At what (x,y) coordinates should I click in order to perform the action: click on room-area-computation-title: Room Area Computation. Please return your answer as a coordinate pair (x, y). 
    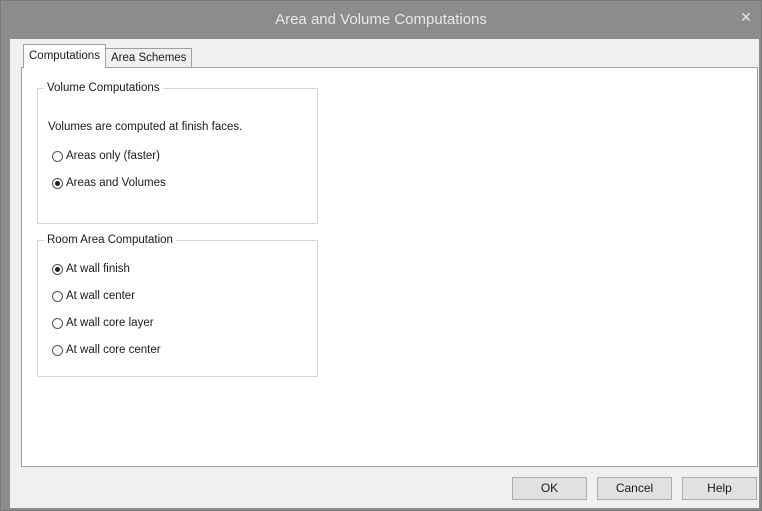
    Looking at the image, I should click on (110, 240).